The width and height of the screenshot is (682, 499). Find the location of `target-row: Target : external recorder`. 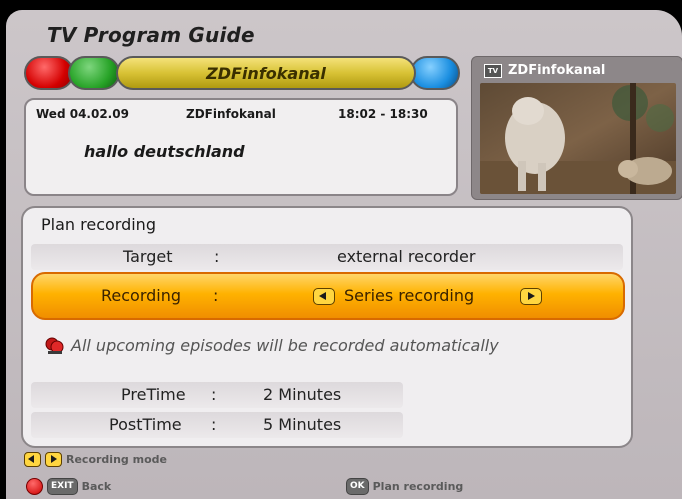

target-row: Target : external recorder is located at coordinates (327, 257).